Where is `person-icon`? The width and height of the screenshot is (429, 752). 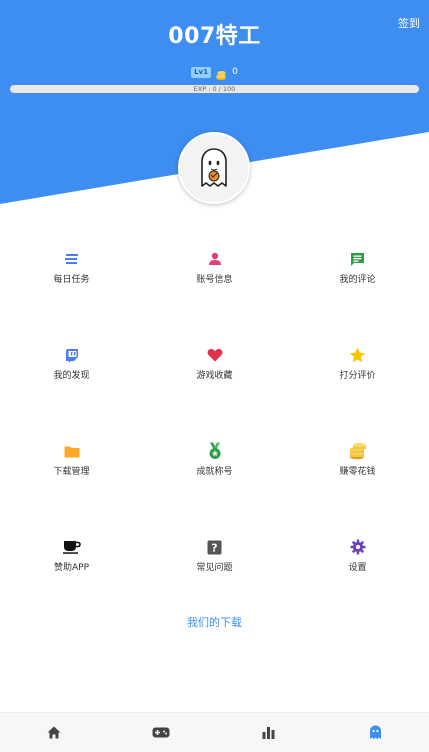
person-icon is located at coordinates (215, 259).